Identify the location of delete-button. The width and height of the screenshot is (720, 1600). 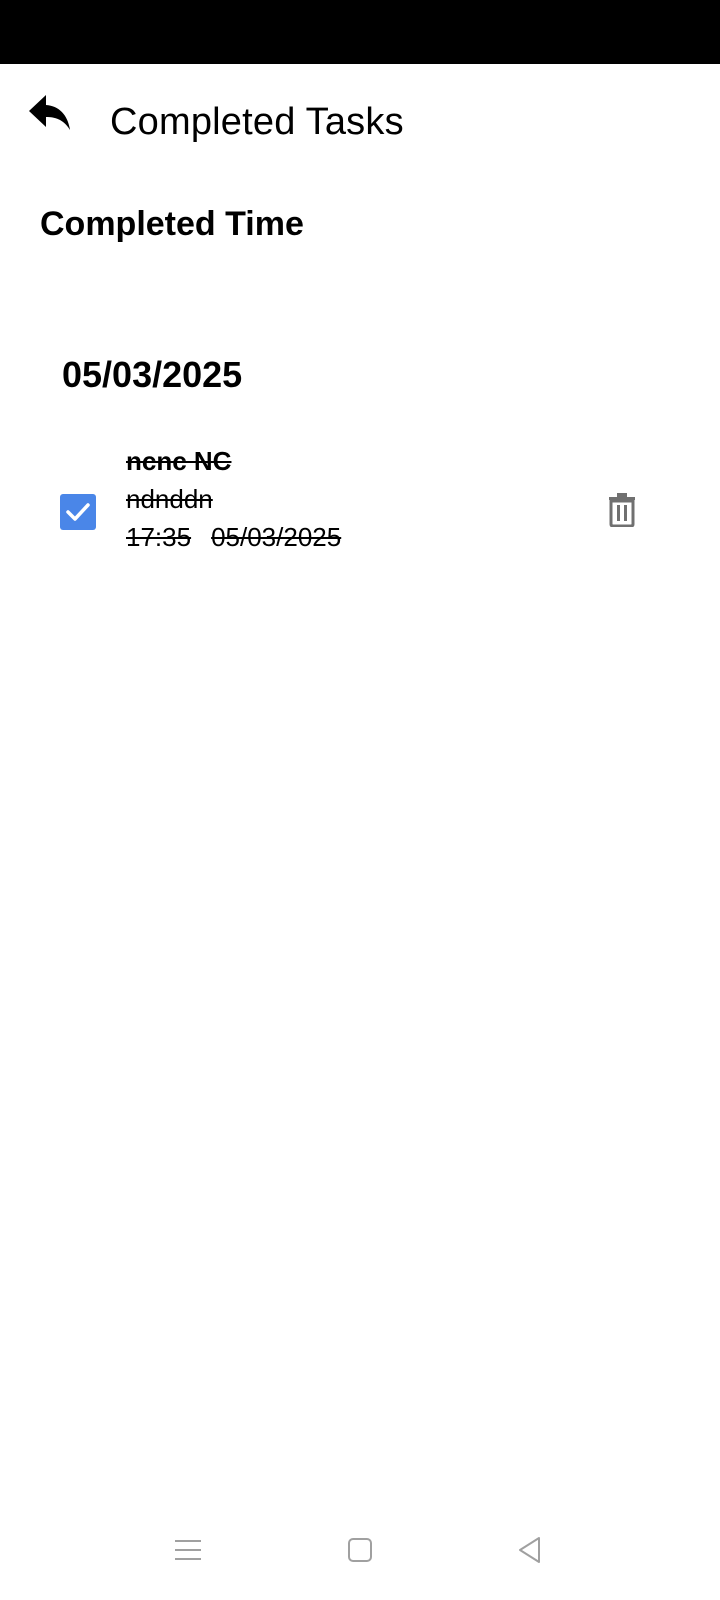
(622, 510).